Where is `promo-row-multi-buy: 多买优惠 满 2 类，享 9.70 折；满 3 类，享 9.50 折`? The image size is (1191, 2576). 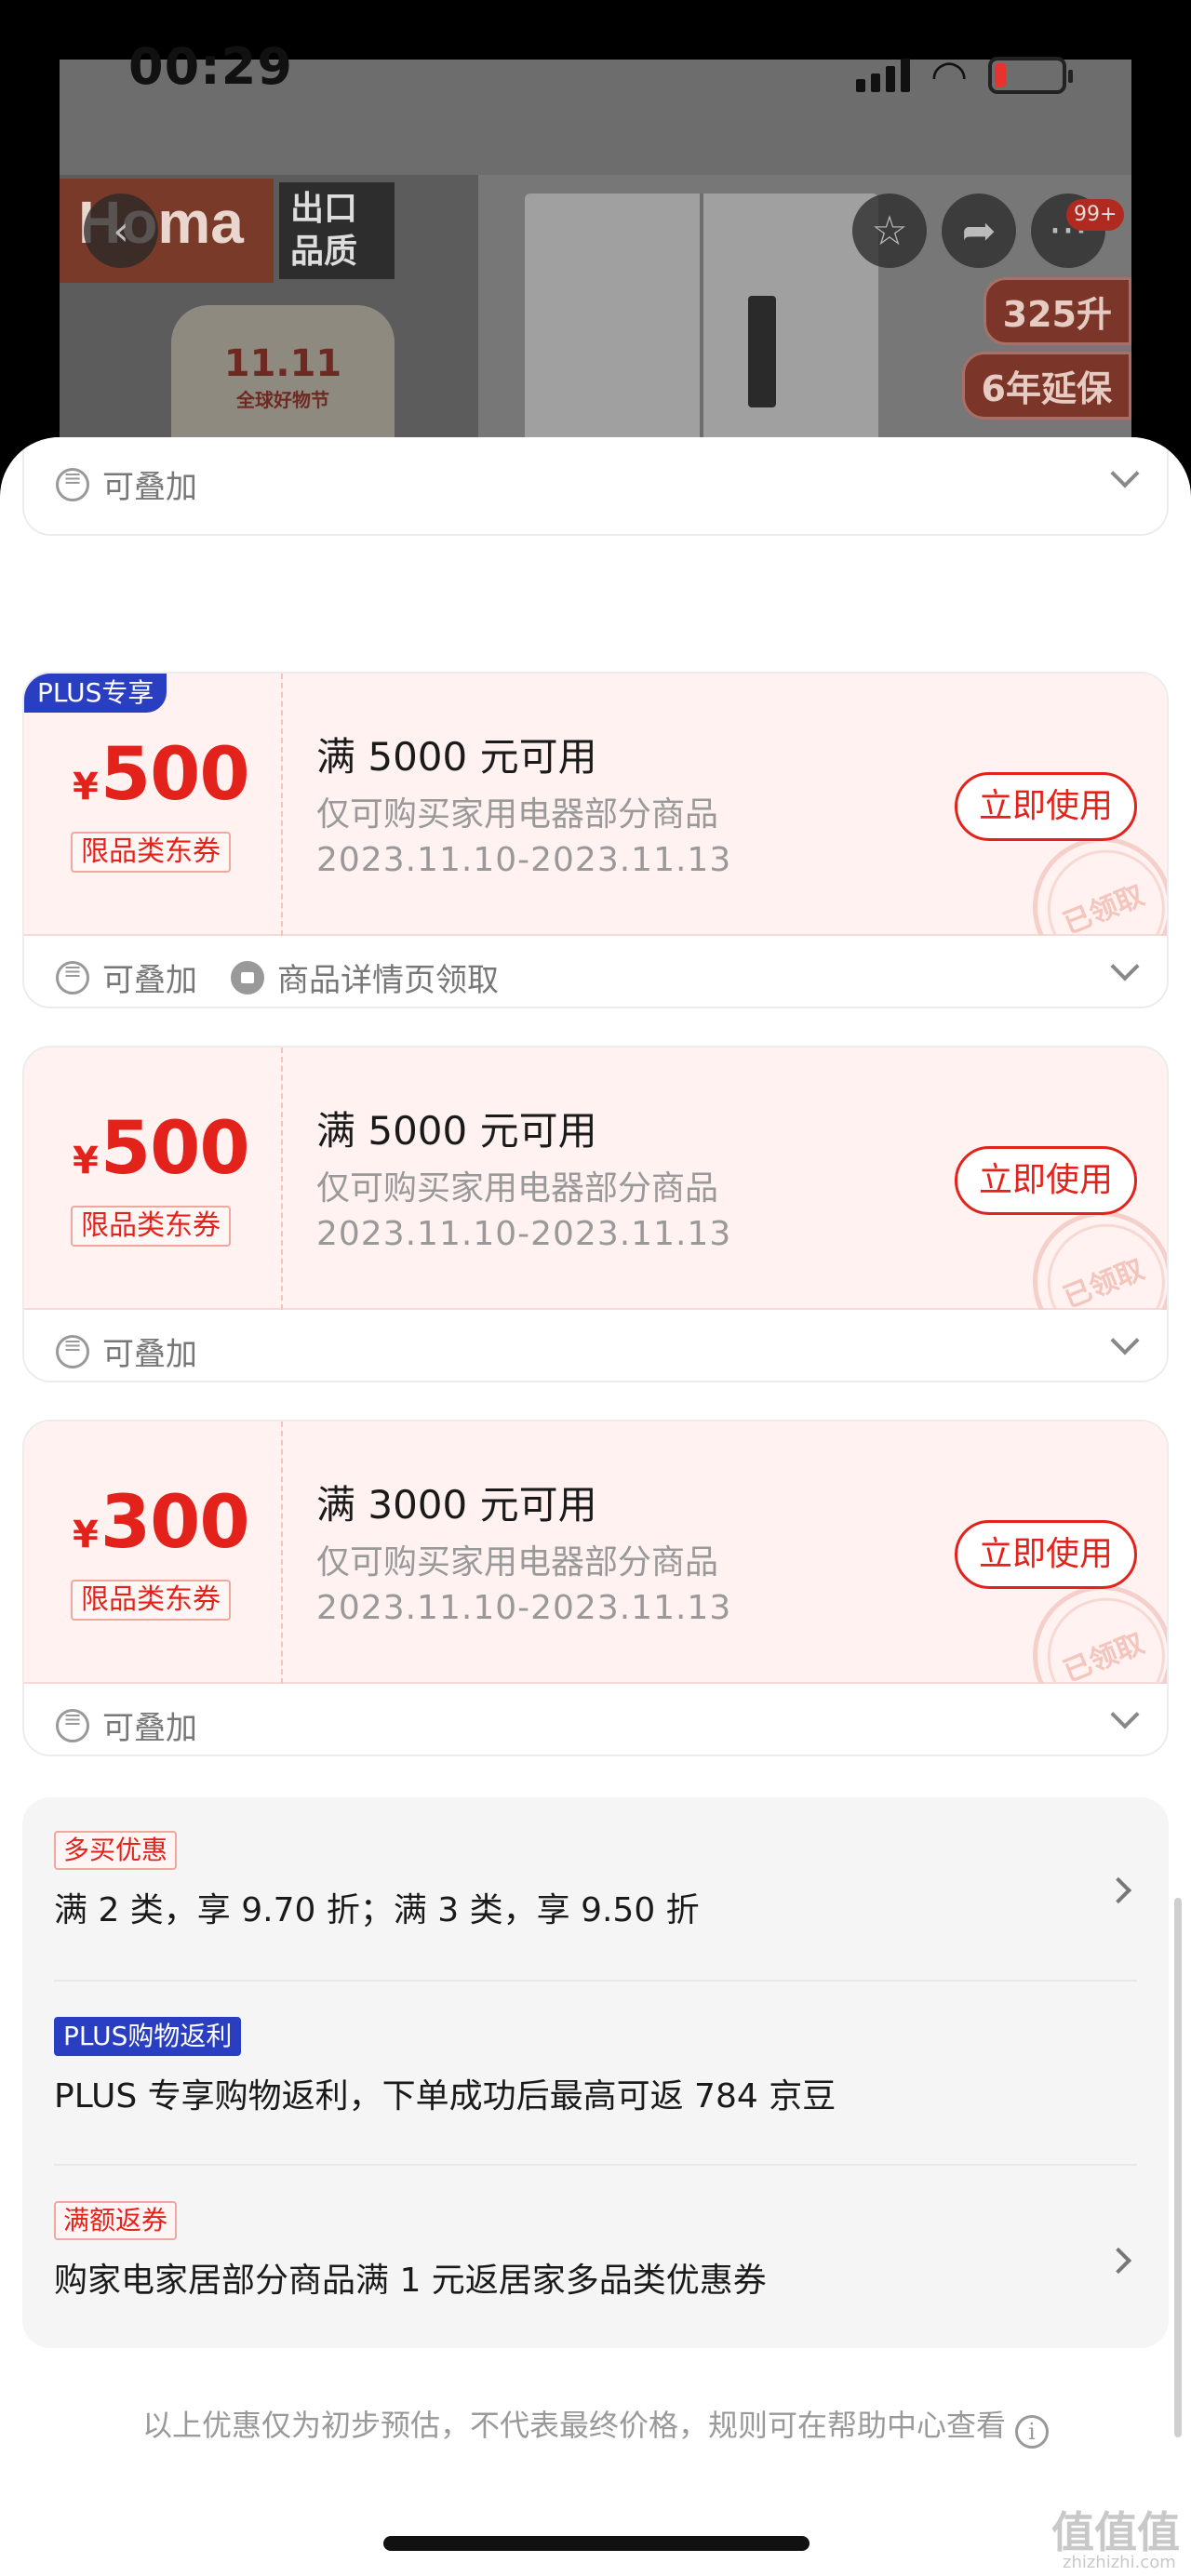
promo-row-multi-buy: 多买优惠 满 2 类，享 9.70 折；满 3 类，享 9.50 折 is located at coordinates (595, 1881).